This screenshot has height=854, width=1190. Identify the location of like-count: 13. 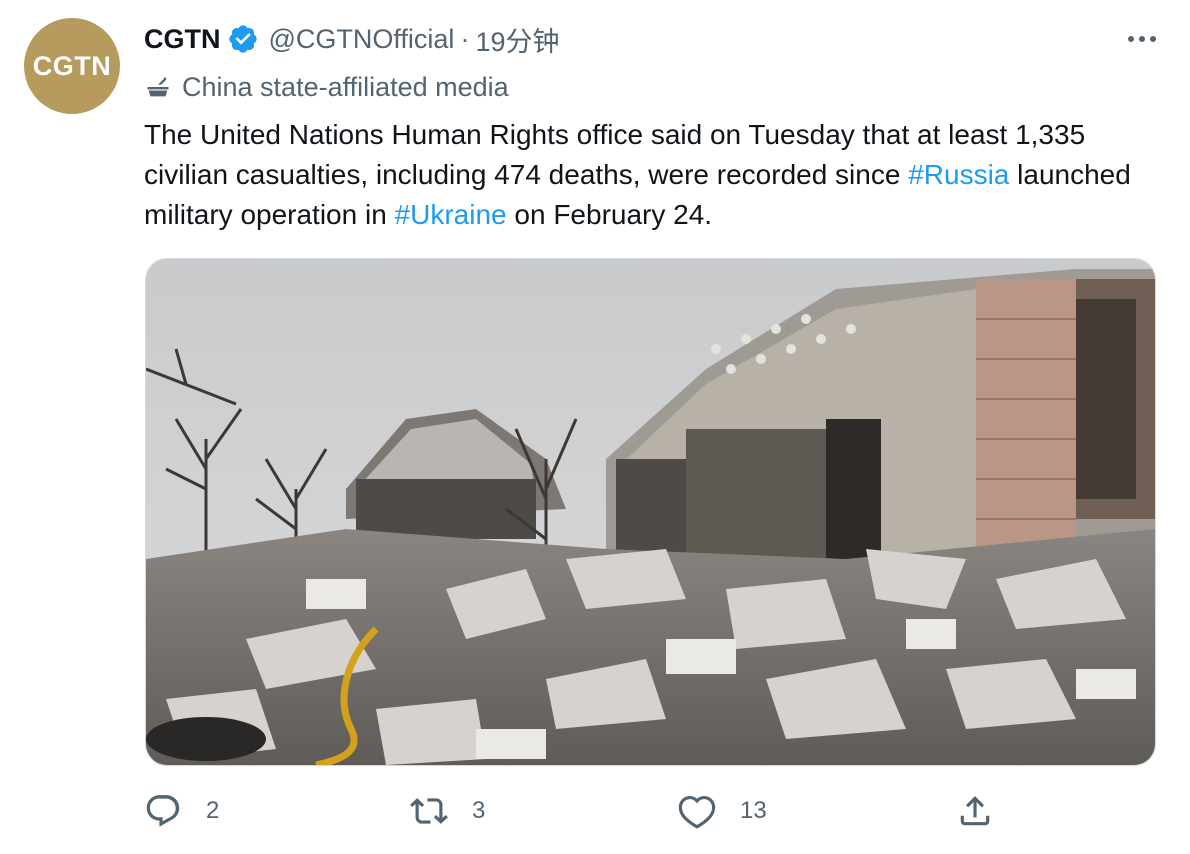
(753, 810).